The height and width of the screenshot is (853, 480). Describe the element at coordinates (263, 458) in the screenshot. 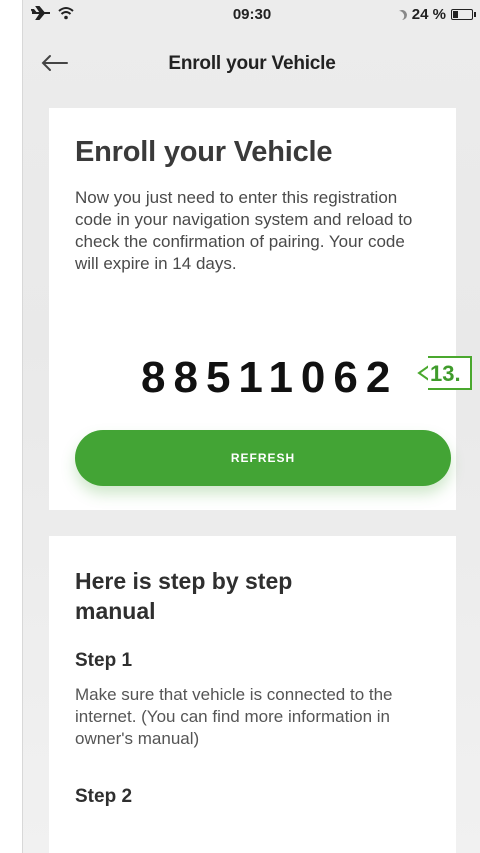

I see `refresh-button: REFRESH` at that location.